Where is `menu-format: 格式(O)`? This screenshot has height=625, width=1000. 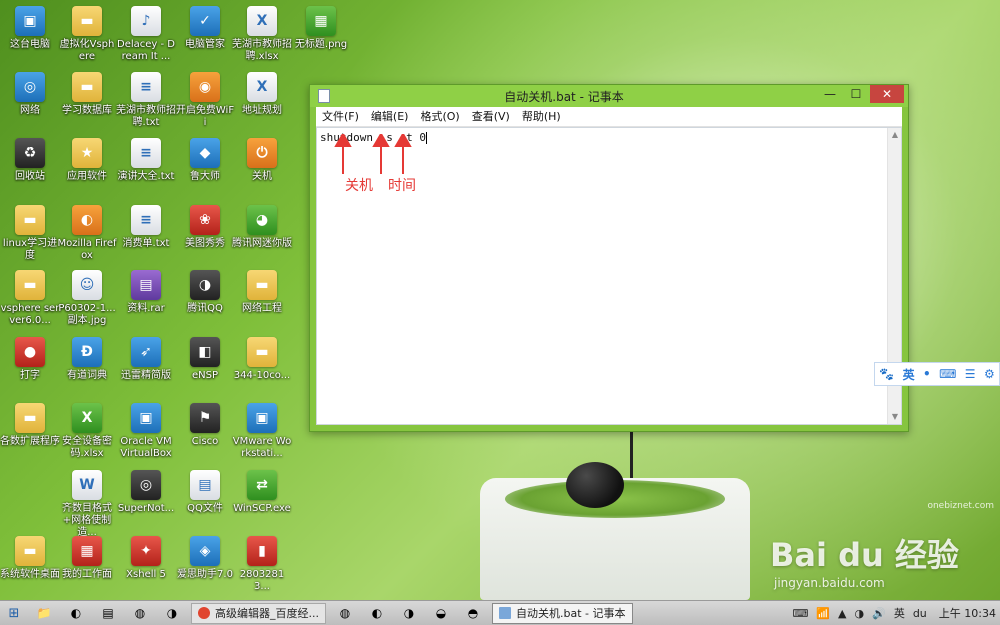
menu-format: 格式(O) is located at coordinates (439, 117).